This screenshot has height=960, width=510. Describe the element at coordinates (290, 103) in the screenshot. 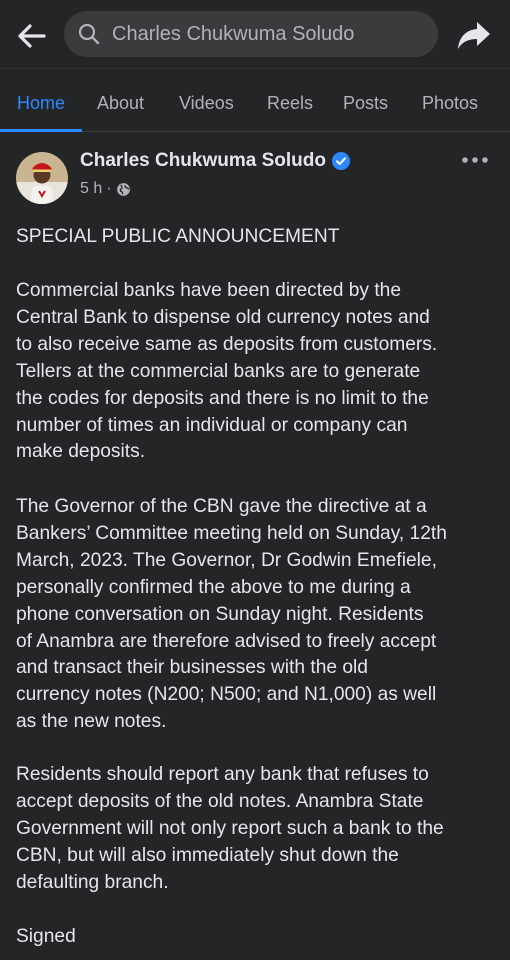

I see `tab-reels: Reels` at that location.